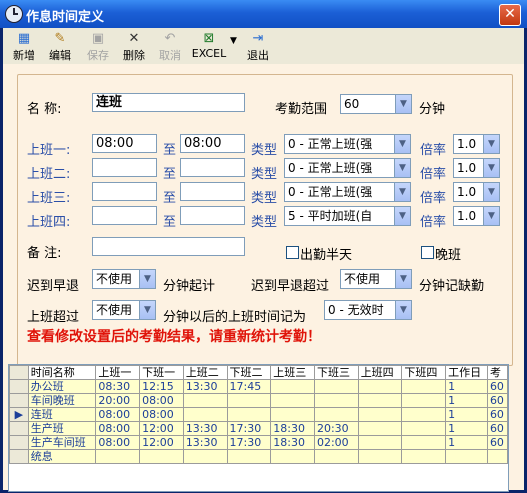 This screenshot has height=493, width=527. I want to click on shift2-type-select: 0 - 正常上班(强 ▼, so click(347, 168).